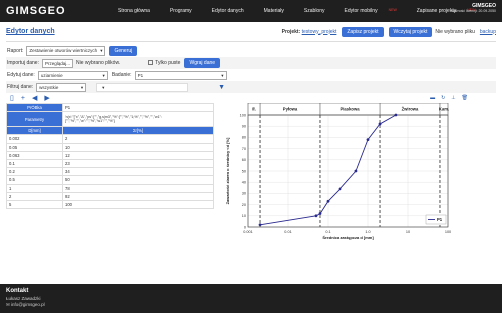 This screenshot has height=313, width=502. What do you see at coordinates (62, 11) in the screenshot?
I see `app-logo: GIMSGEO` at bounding box center [62, 11].